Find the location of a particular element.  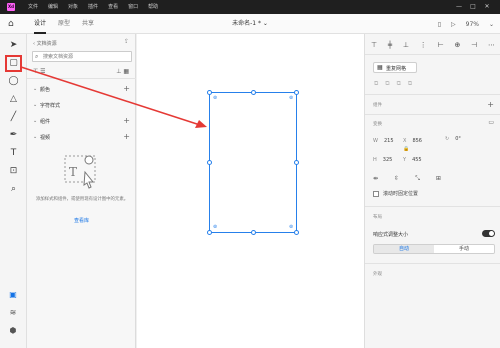

close-button: ✕ is located at coordinates (487, 7).